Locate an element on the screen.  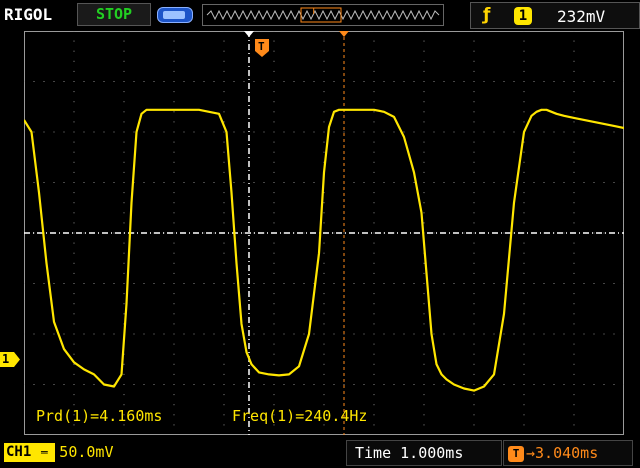
memory-waveform-overview: T is located at coordinates (323, 15).